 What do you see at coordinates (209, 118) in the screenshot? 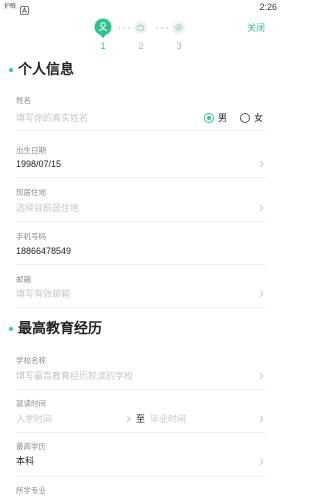
I see `gender-male-radio` at bounding box center [209, 118].